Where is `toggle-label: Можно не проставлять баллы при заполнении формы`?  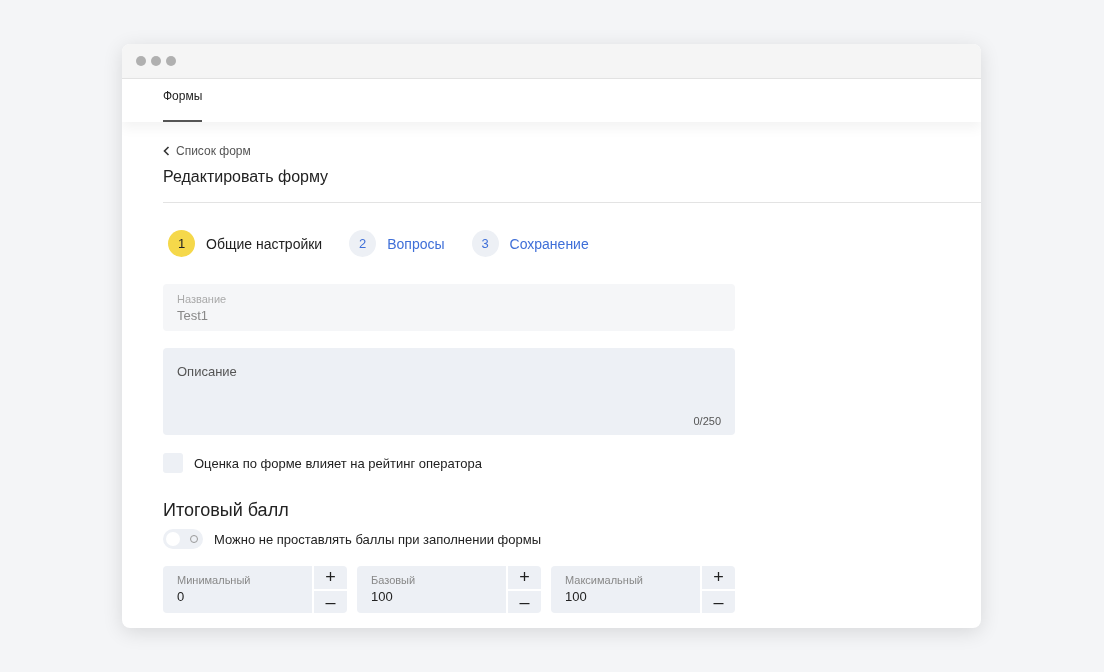
toggle-label: Можно не проставлять баллы при заполнении формы is located at coordinates (377, 539).